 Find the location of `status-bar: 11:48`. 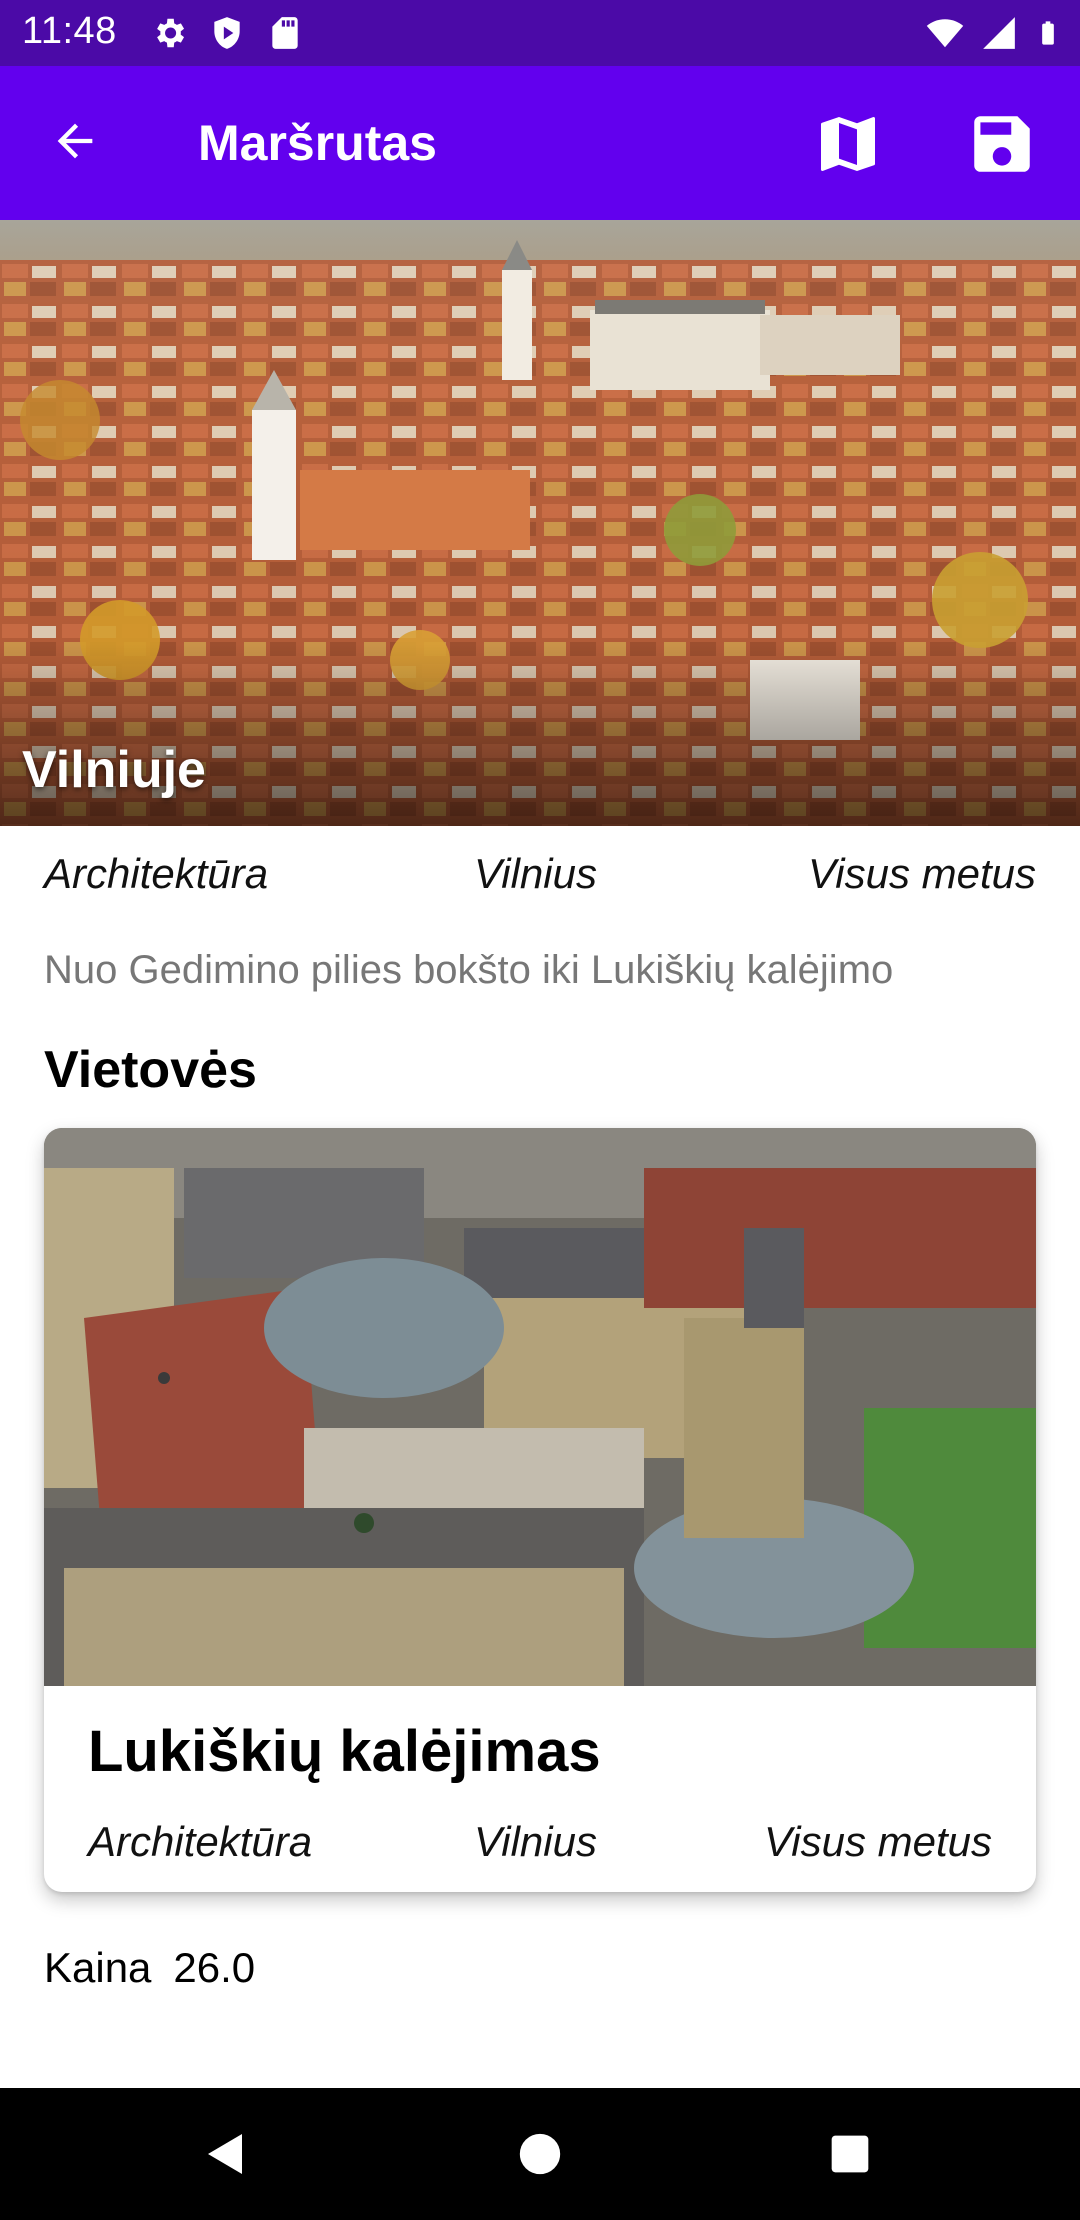

status-bar: 11:48 is located at coordinates (540, 33).